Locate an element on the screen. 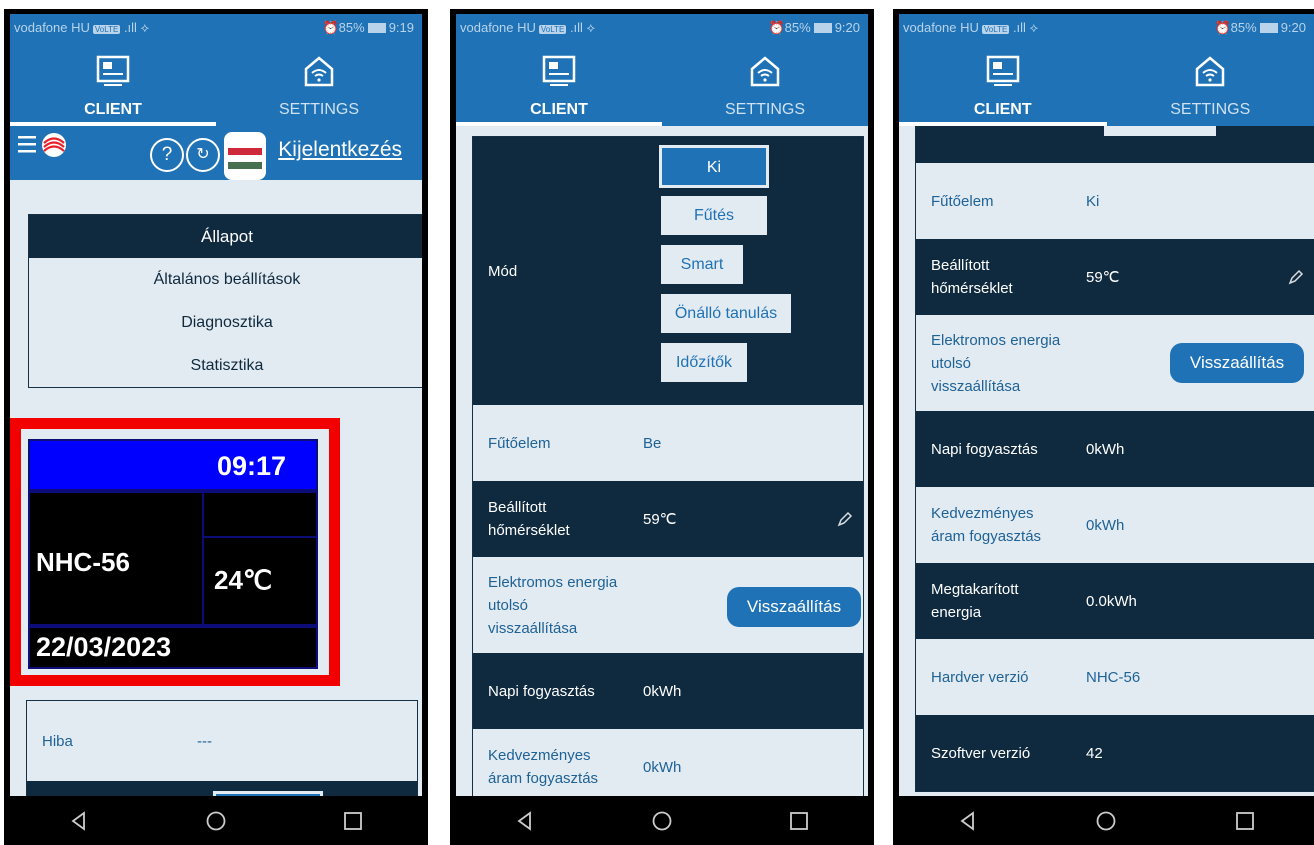 This screenshot has width=1314, height=845. display-time-bar: 09:17 is located at coordinates (173, 465).